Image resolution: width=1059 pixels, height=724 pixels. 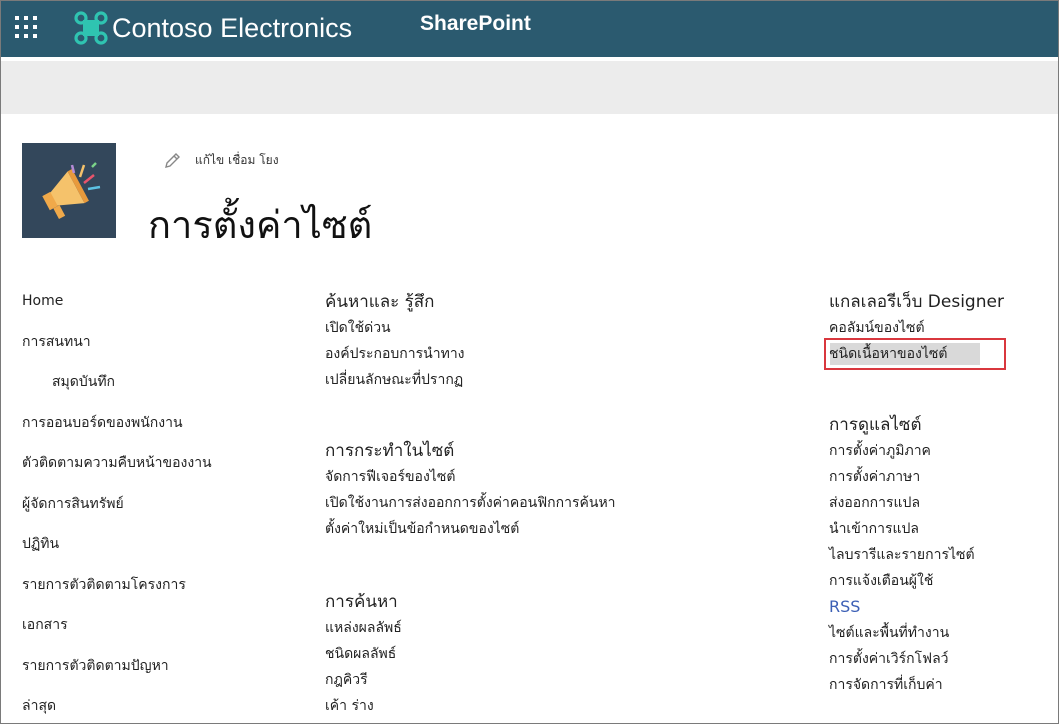 What do you see at coordinates (916, 302) in the screenshot?
I see `section-title: แกลเลอรีเว็บ Designer` at bounding box center [916, 302].